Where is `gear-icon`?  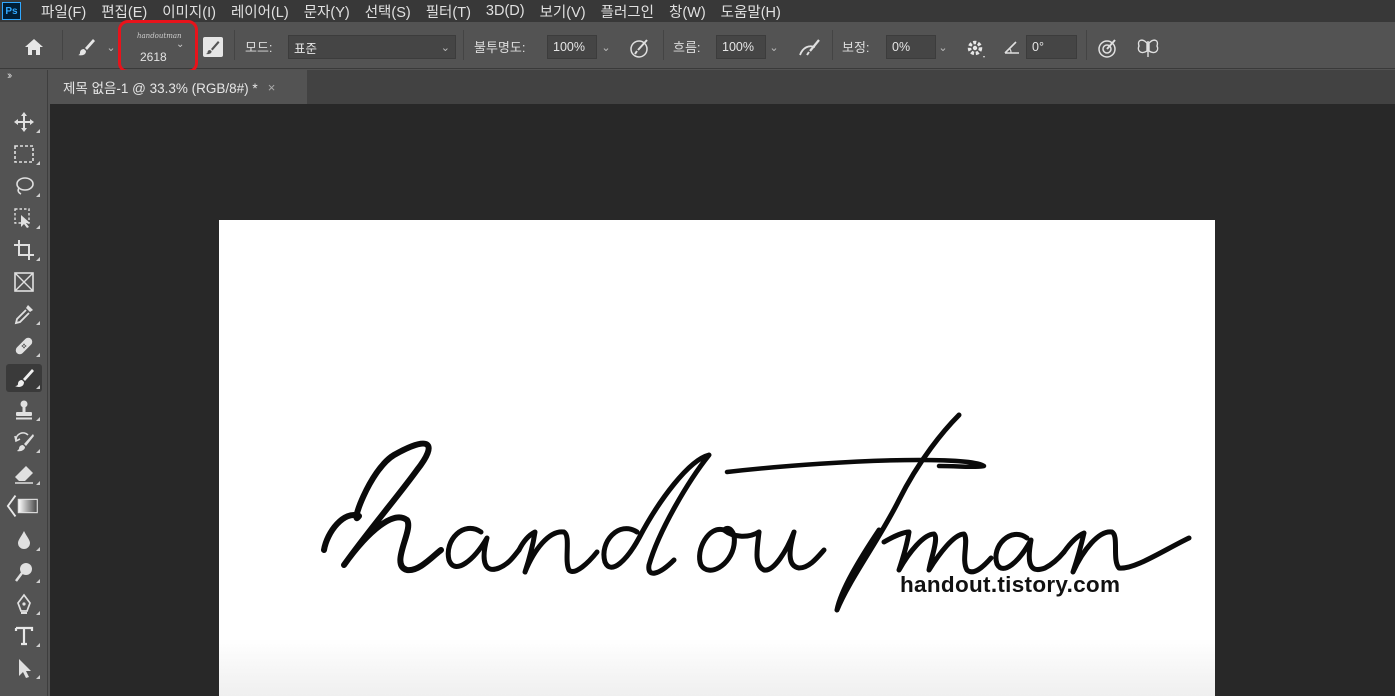 gear-icon is located at coordinates (975, 48).